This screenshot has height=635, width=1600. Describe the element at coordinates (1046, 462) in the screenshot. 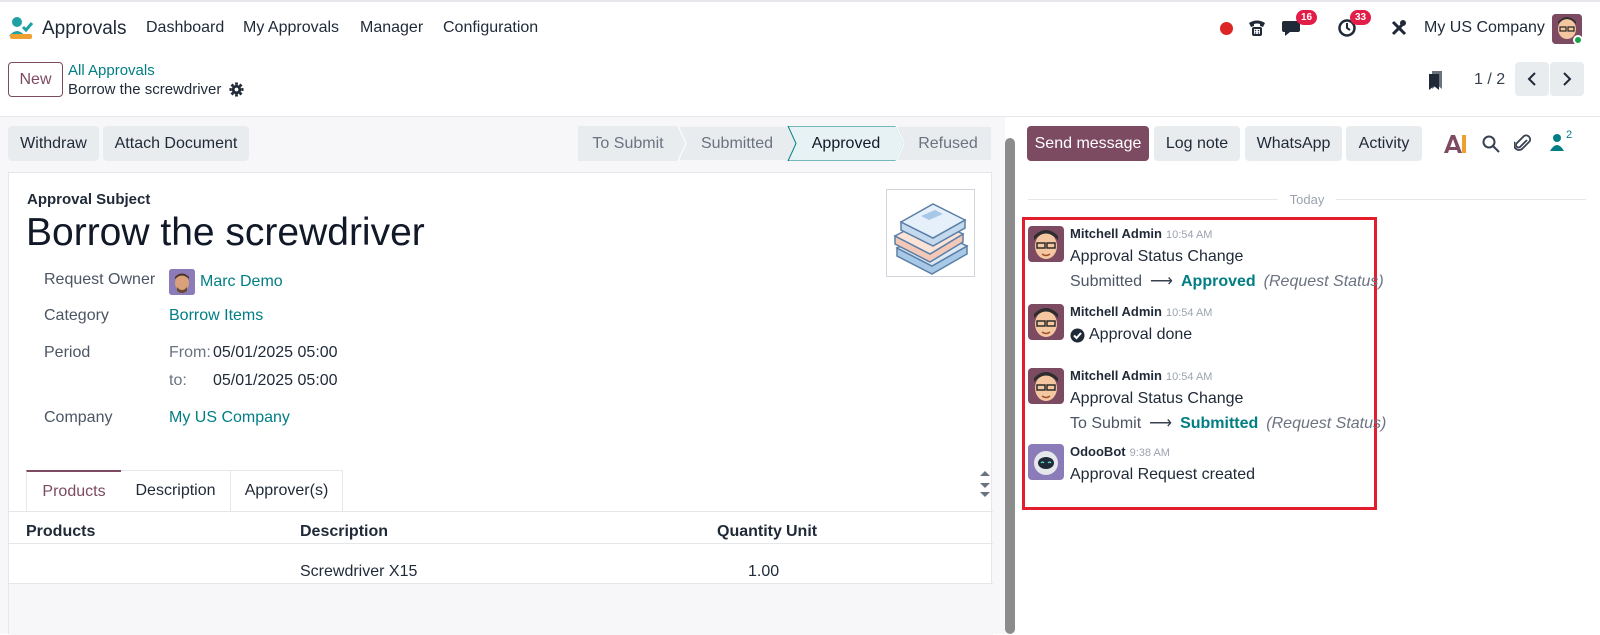

I see `odoobot-avatar` at that location.